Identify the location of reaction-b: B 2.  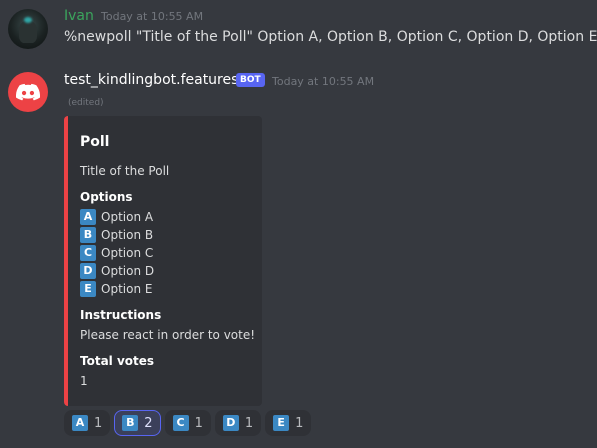
(137, 423).